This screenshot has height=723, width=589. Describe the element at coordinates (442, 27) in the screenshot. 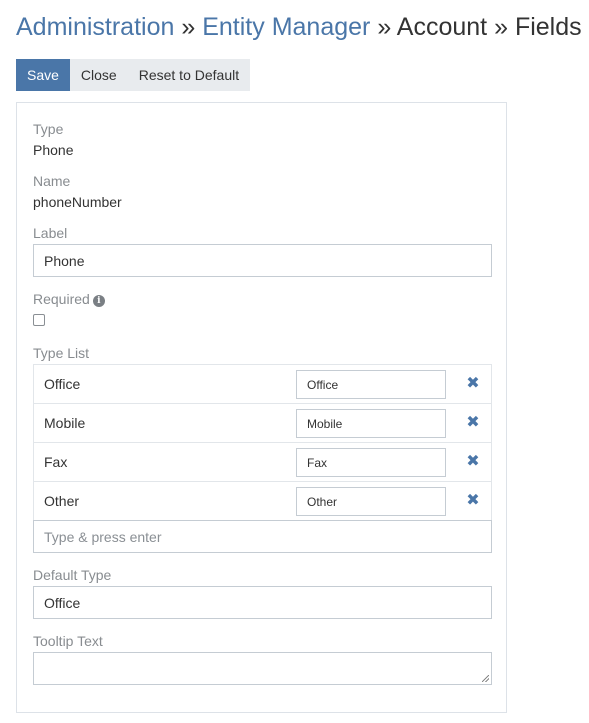

I see `breadcrumb-account: Account` at that location.